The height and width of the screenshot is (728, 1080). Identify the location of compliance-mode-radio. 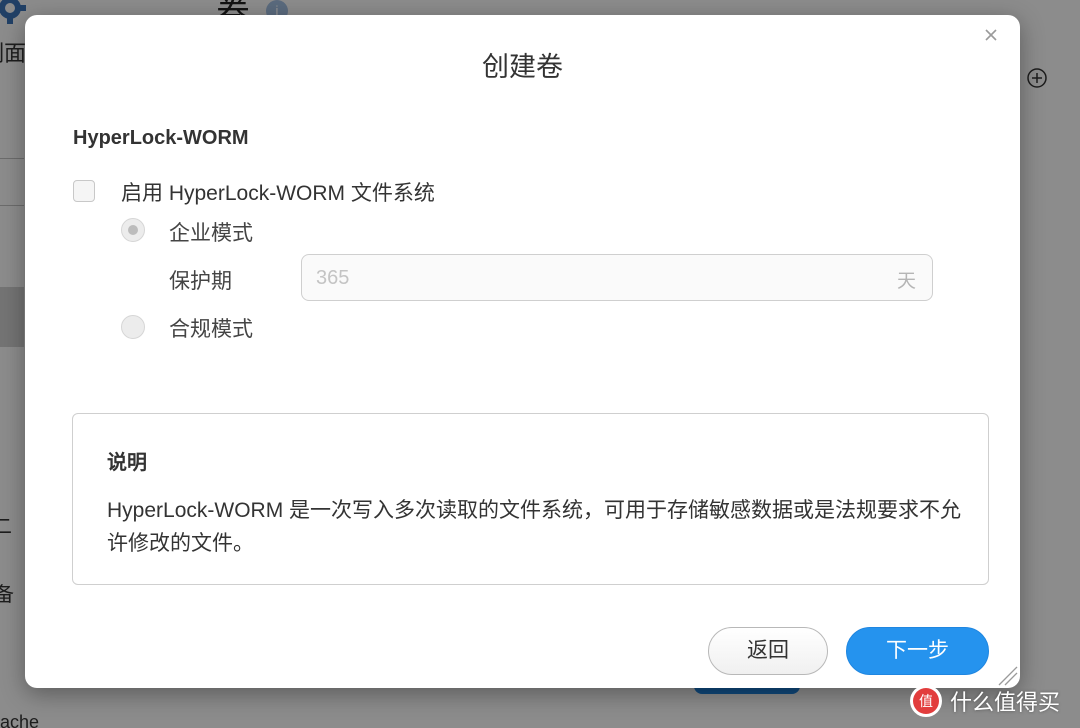
(133, 327).